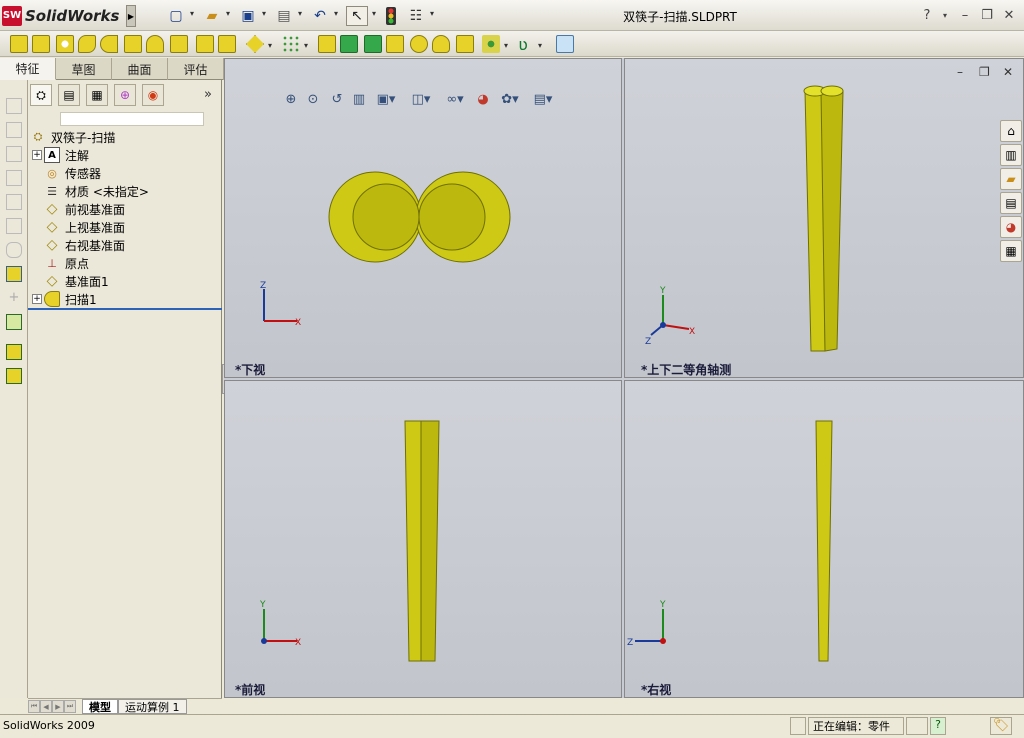  Describe the element at coordinates (284, 16) in the screenshot. I see `print-icon: ▤` at that location.